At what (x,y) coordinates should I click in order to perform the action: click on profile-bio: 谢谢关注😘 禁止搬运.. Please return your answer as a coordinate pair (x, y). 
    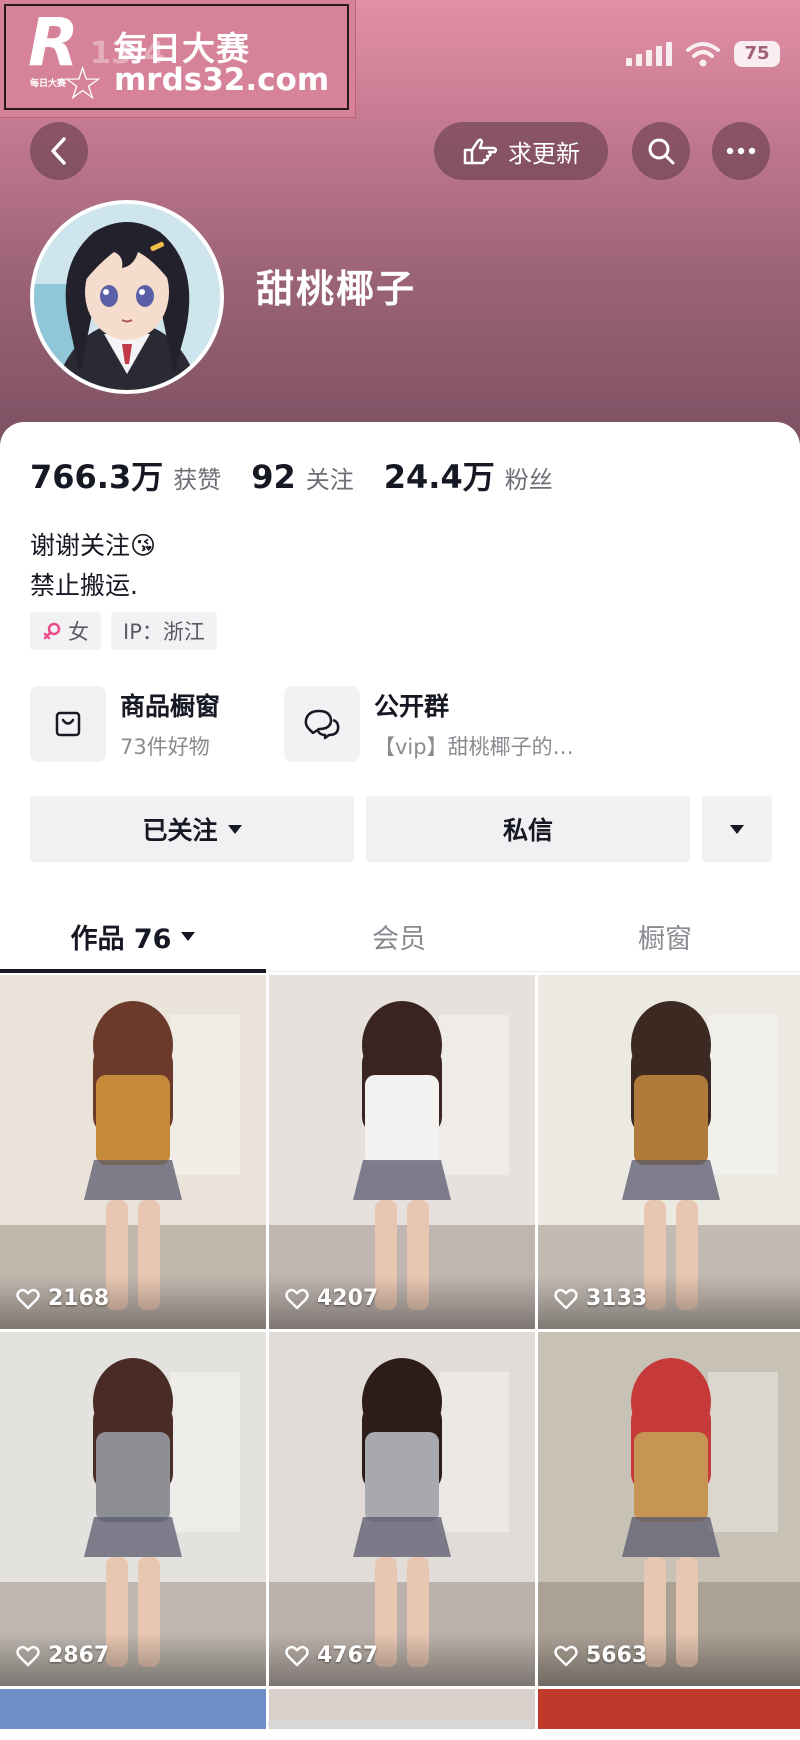
    Looking at the image, I should click on (93, 566).